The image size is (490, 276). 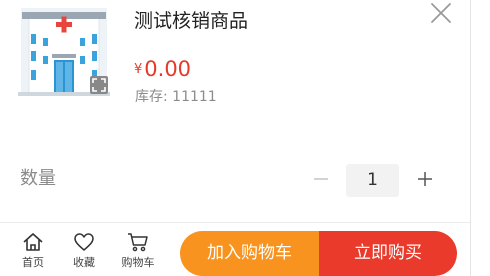 What do you see at coordinates (99, 85) in the screenshot?
I see `zoom-icon` at bounding box center [99, 85].